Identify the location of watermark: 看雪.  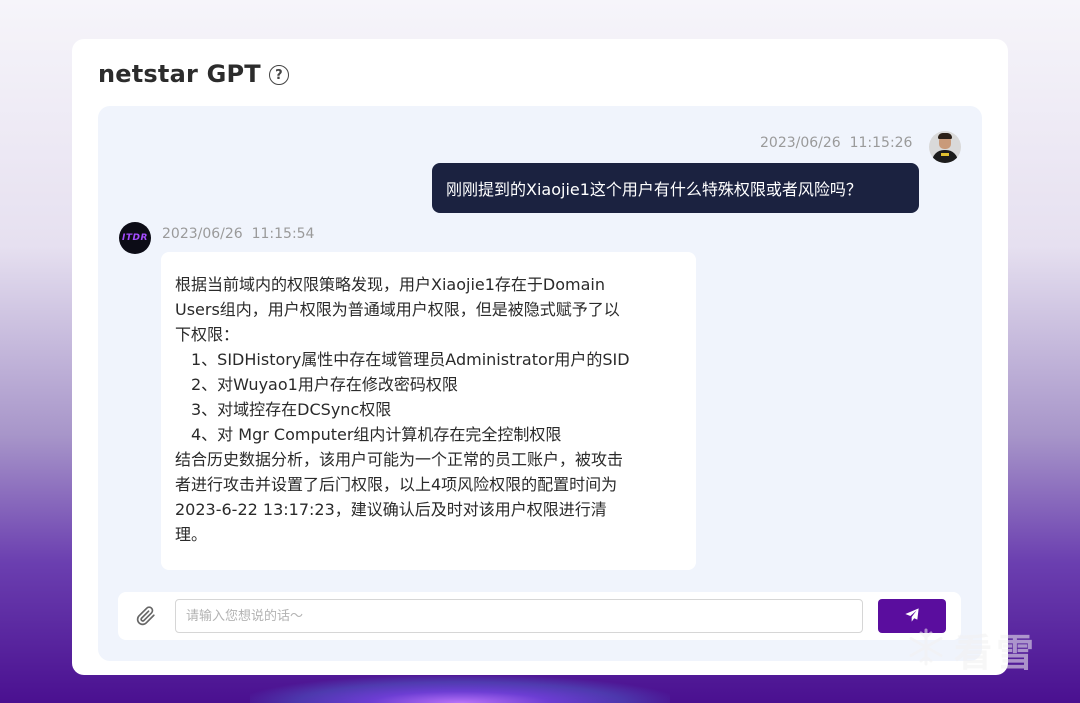
(972, 649).